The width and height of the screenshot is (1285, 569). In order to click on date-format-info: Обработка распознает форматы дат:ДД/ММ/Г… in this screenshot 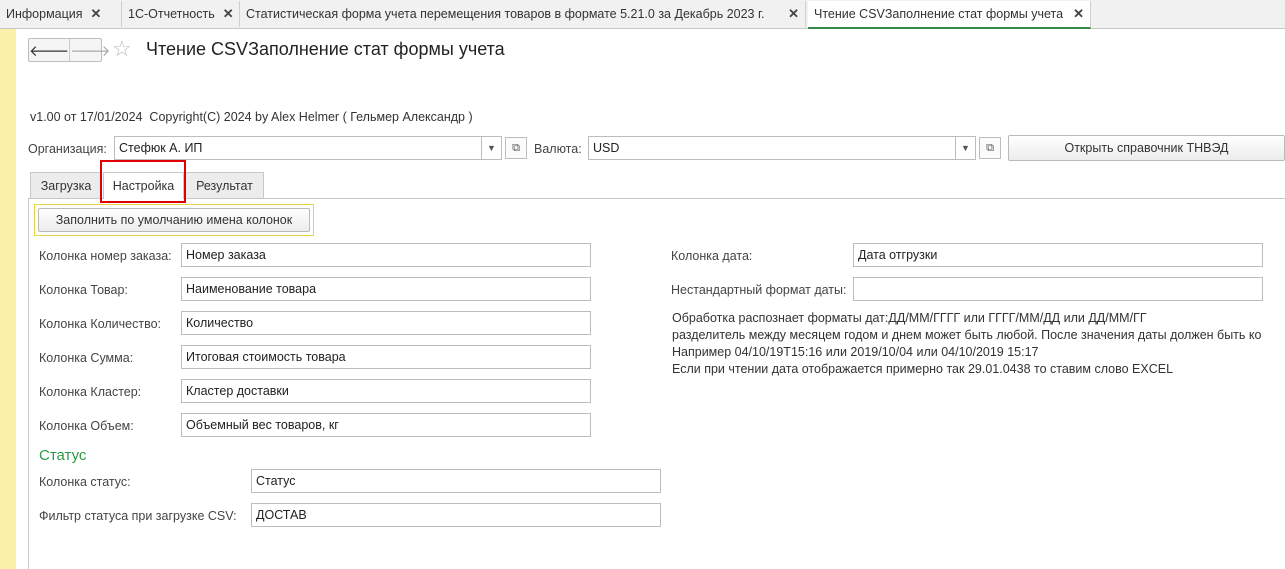, I will do `click(966, 344)`.